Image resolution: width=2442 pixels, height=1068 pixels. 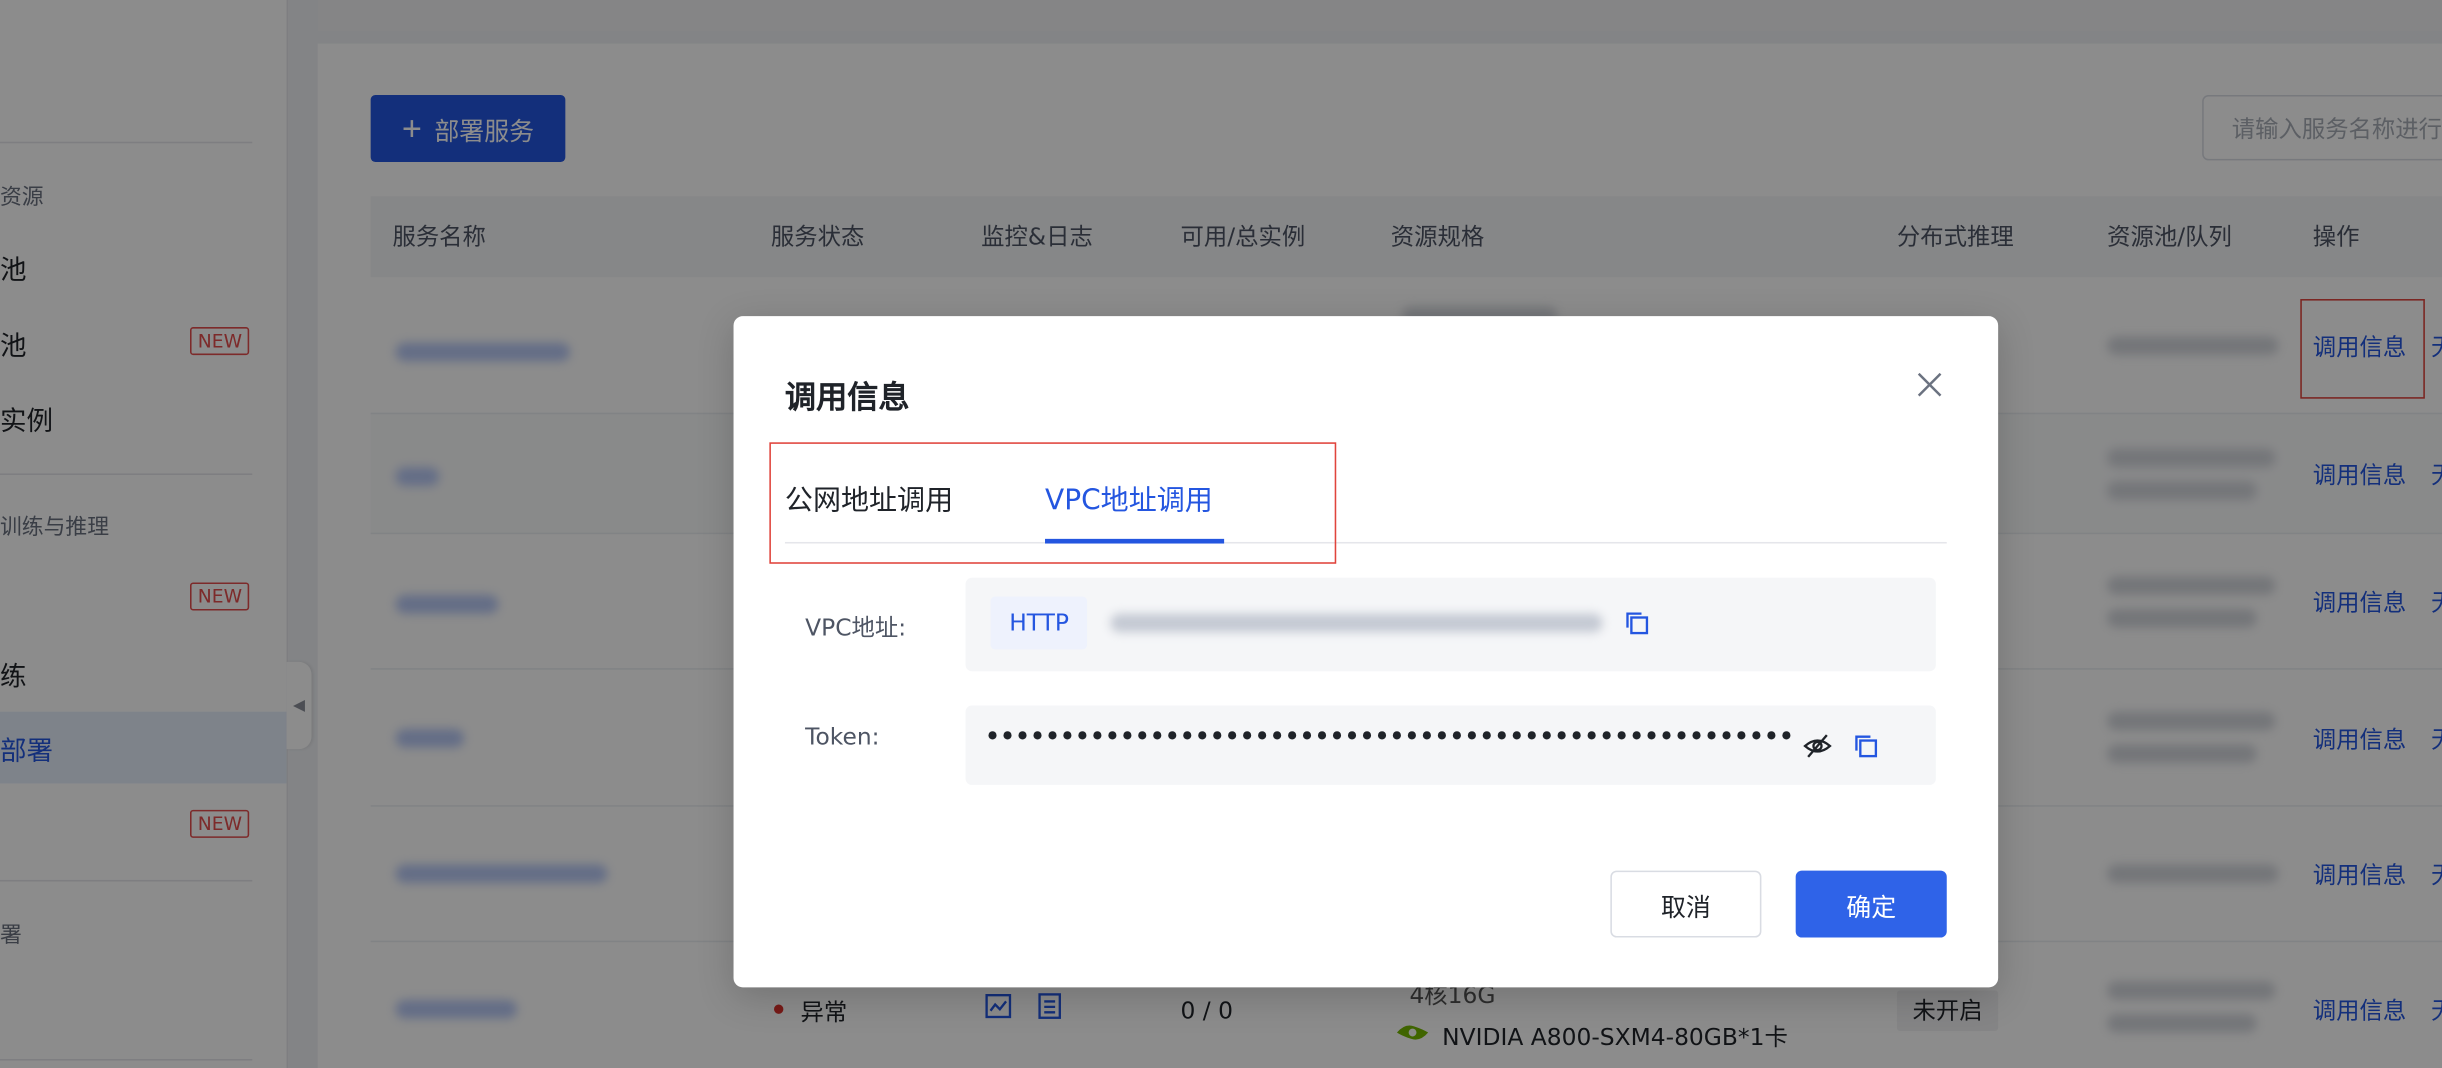 What do you see at coordinates (1817, 745) in the screenshot?
I see `eye-off-icon` at bounding box center [1817, 745].